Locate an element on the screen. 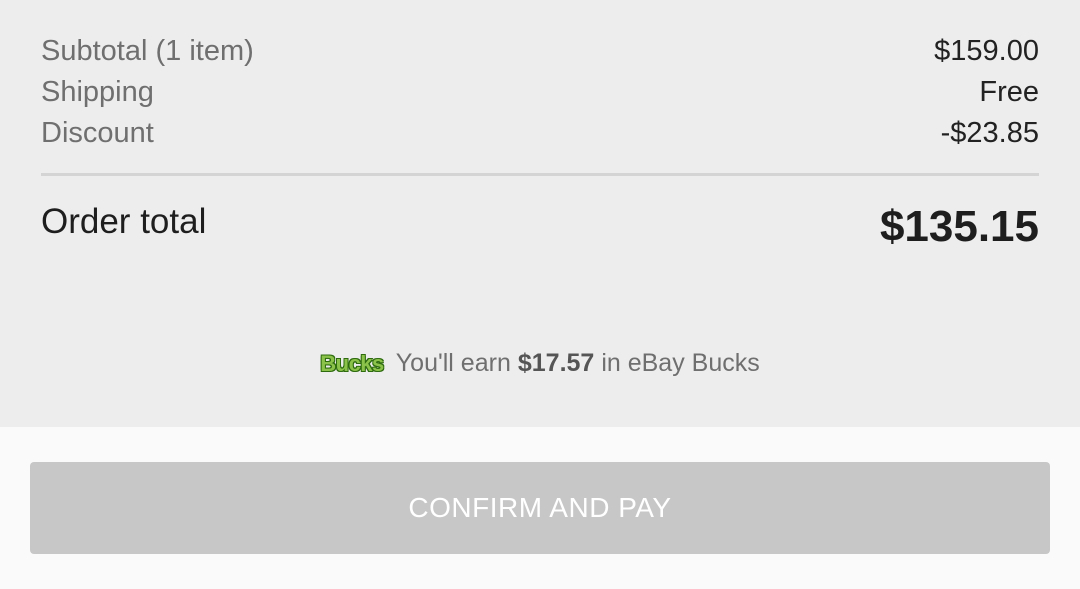  ebay-bucks-notice: Bucks You'll earn $17.57 in eBay Bucks is located at coordinates (540, 363).